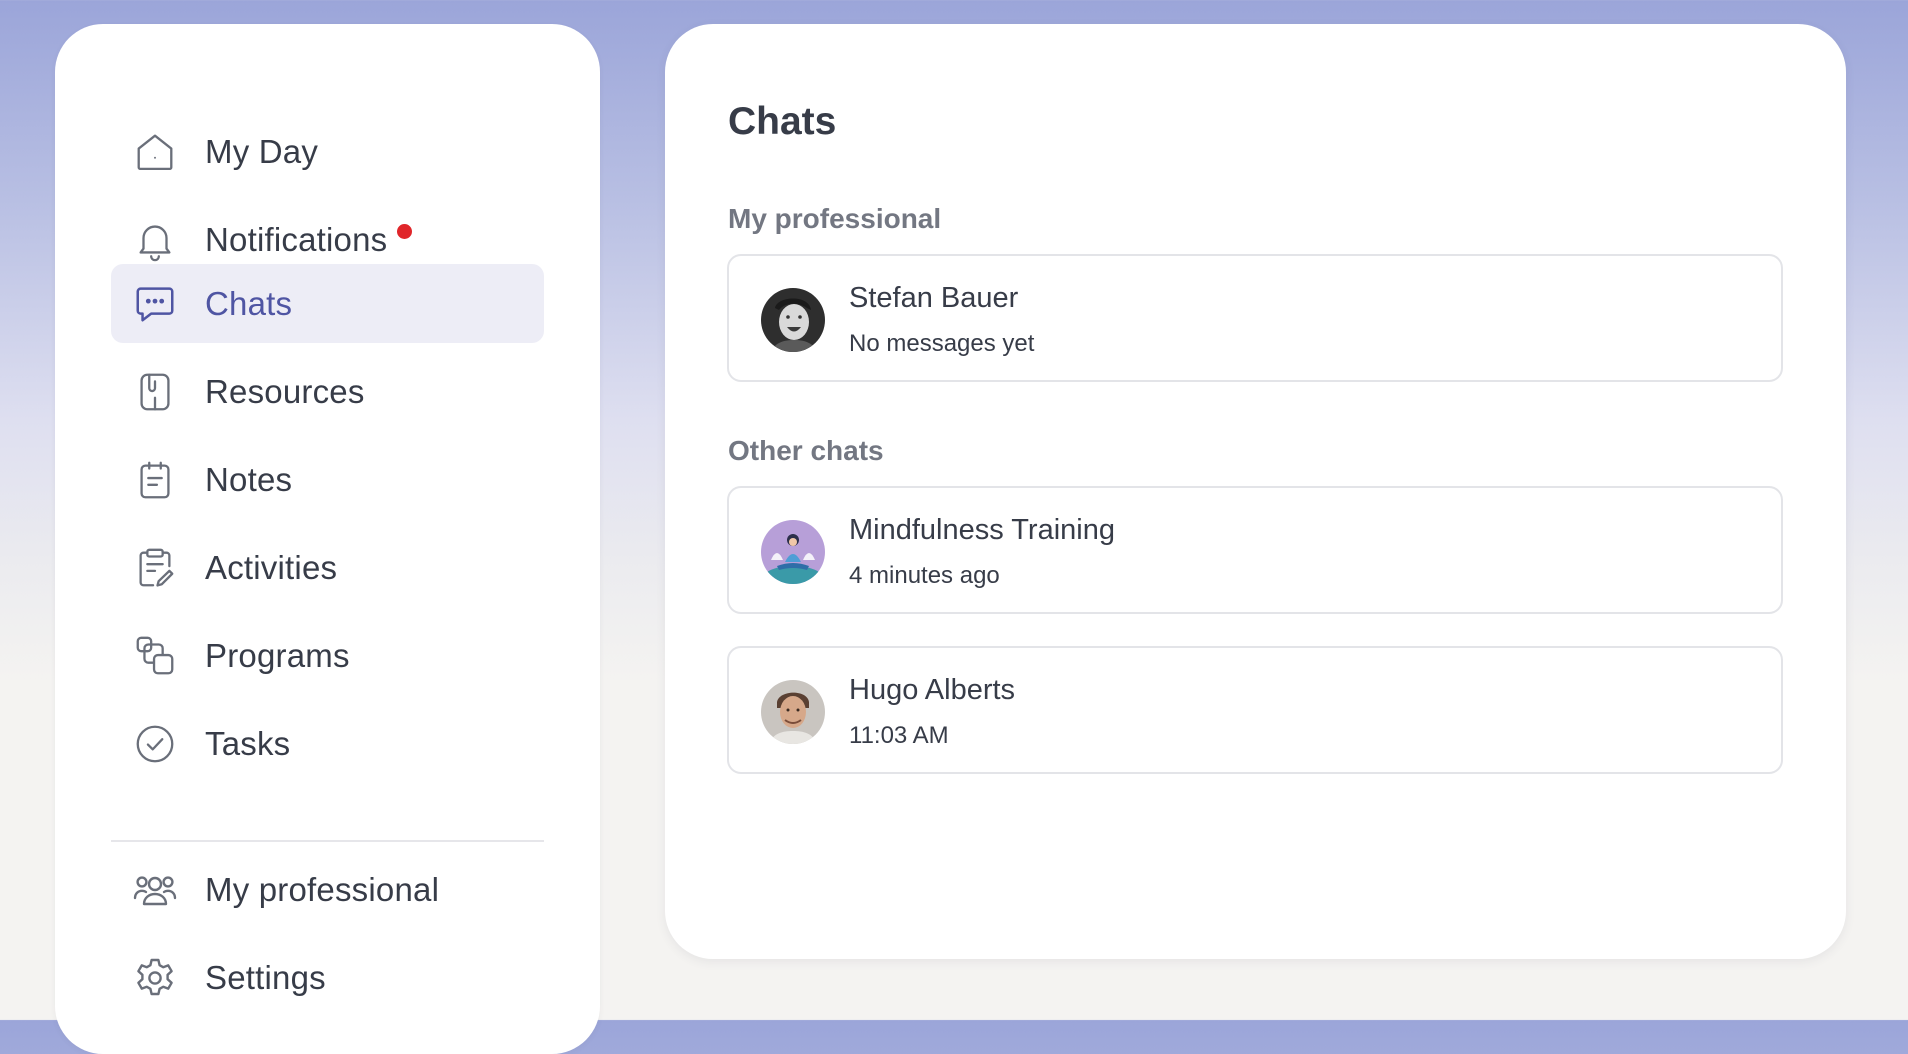  I want to click on users-icon, so click(155, 890).